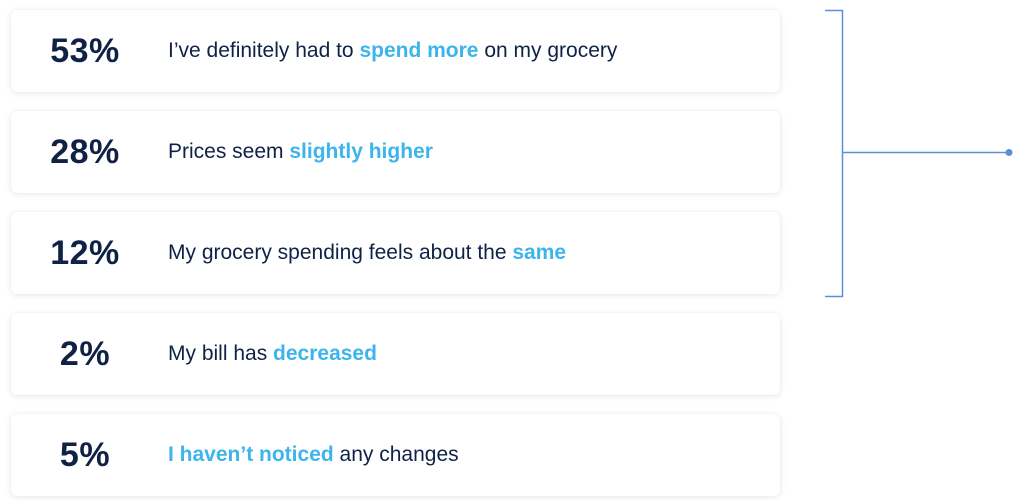 This screenshot has height=500, width=1015. Describe the element at coordinates (834, 153) in the screenshot. I see `bracket-line` at that location.